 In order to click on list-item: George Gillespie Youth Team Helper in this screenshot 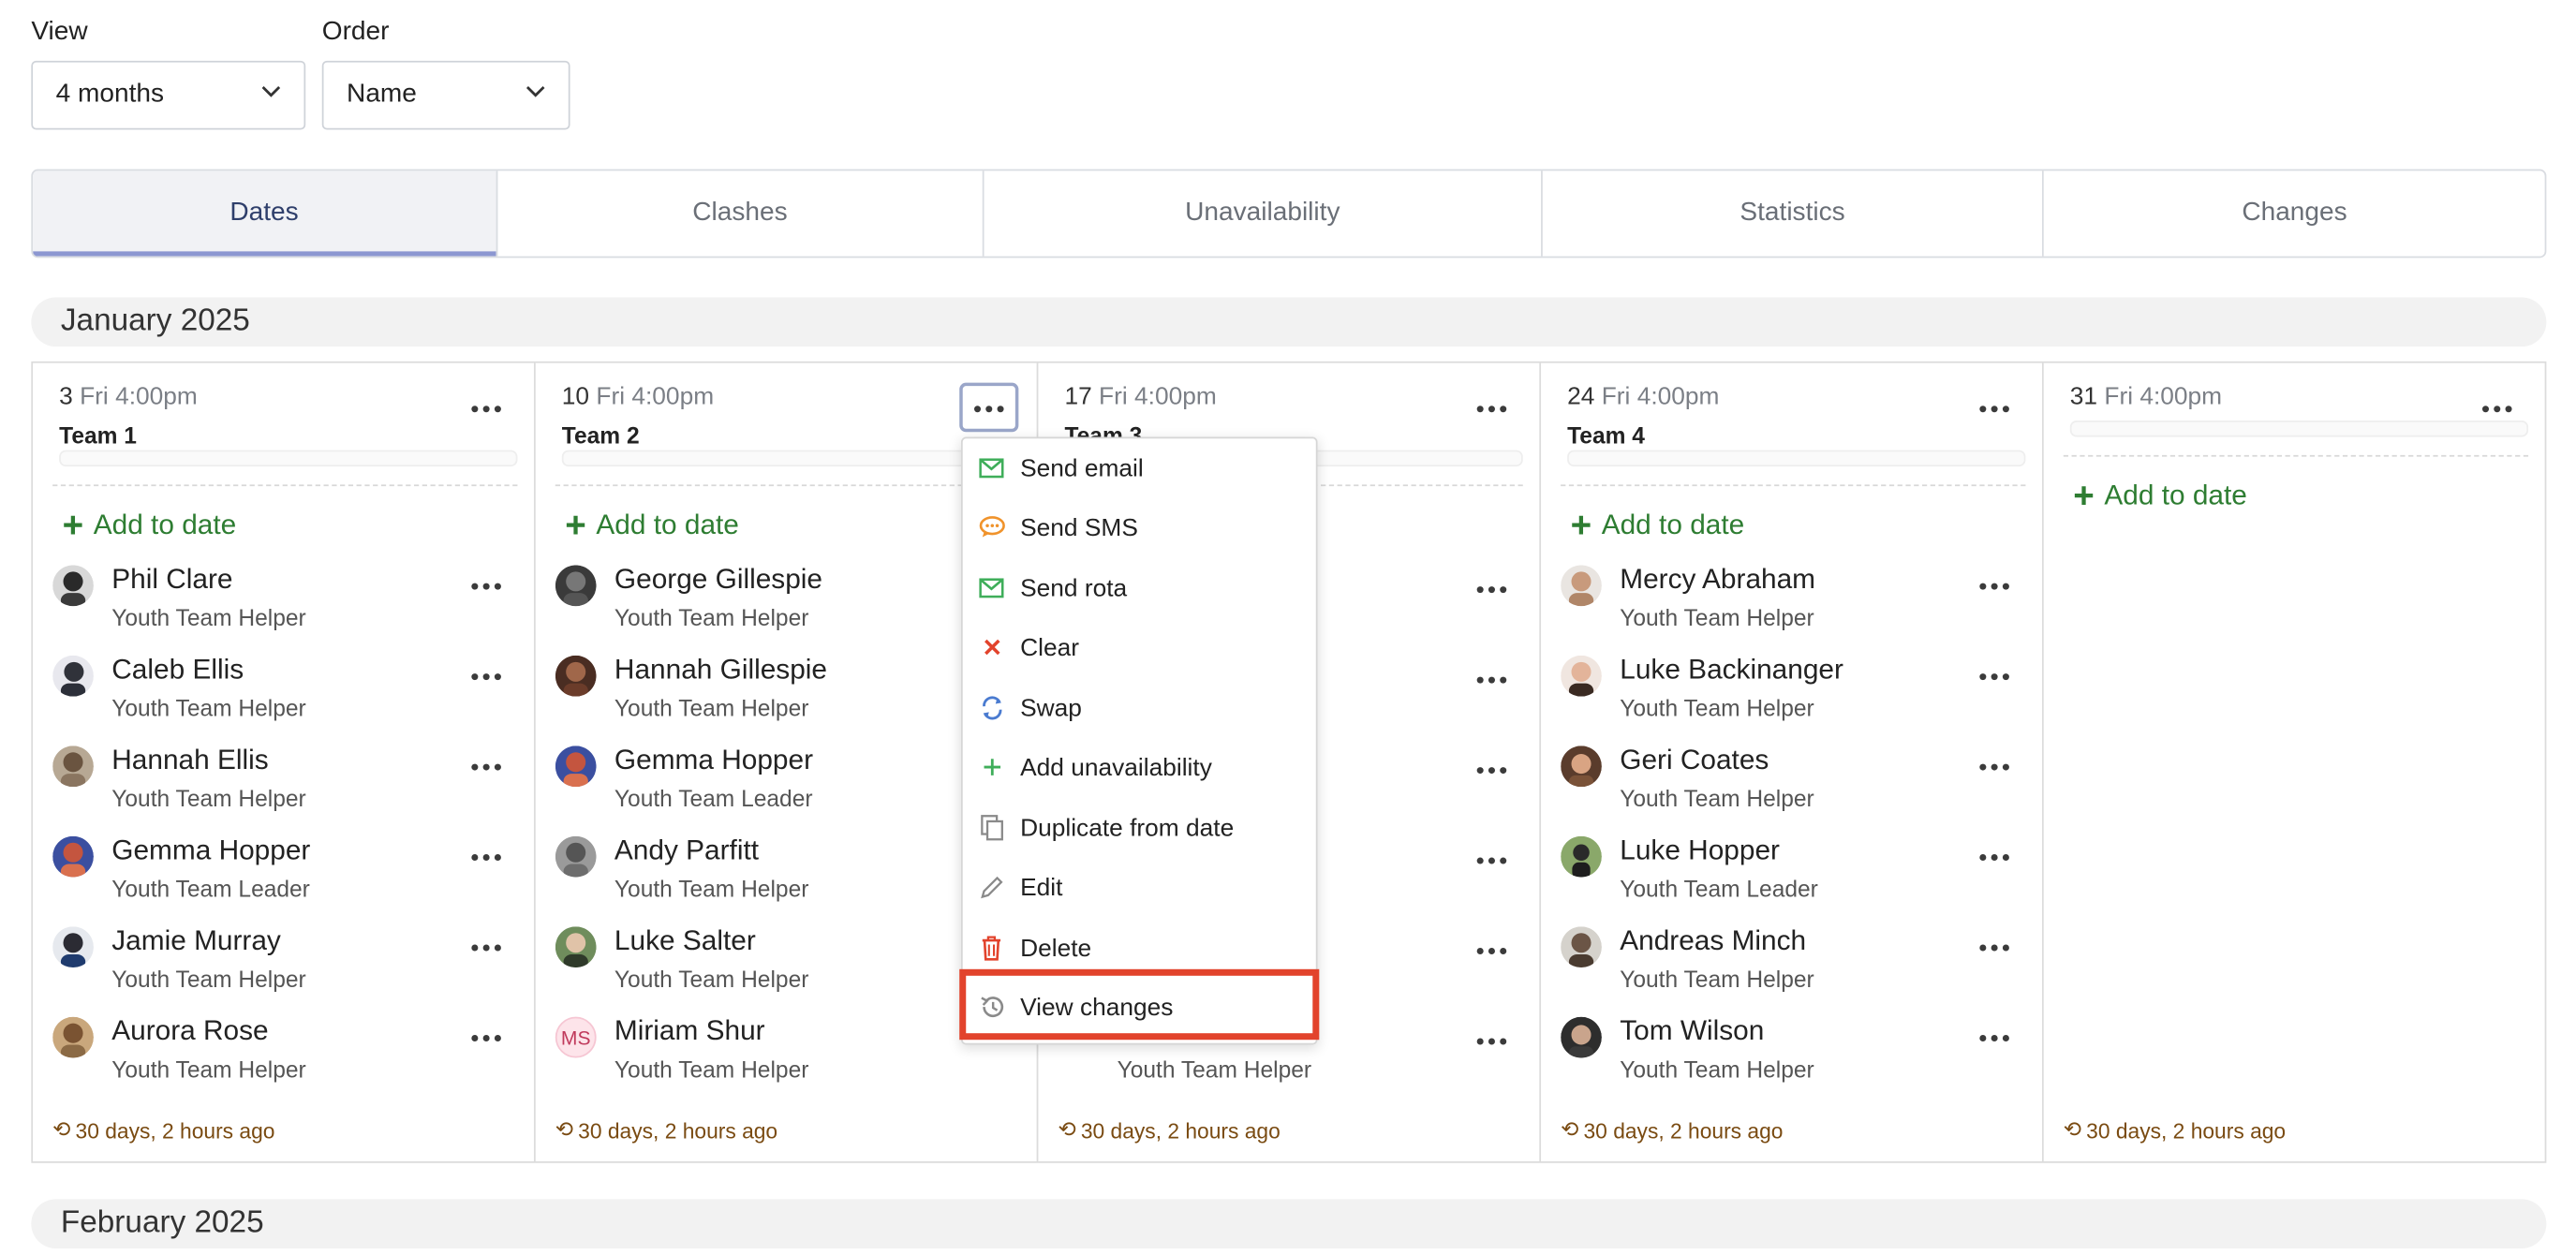, I will do `click(788, 605)`.